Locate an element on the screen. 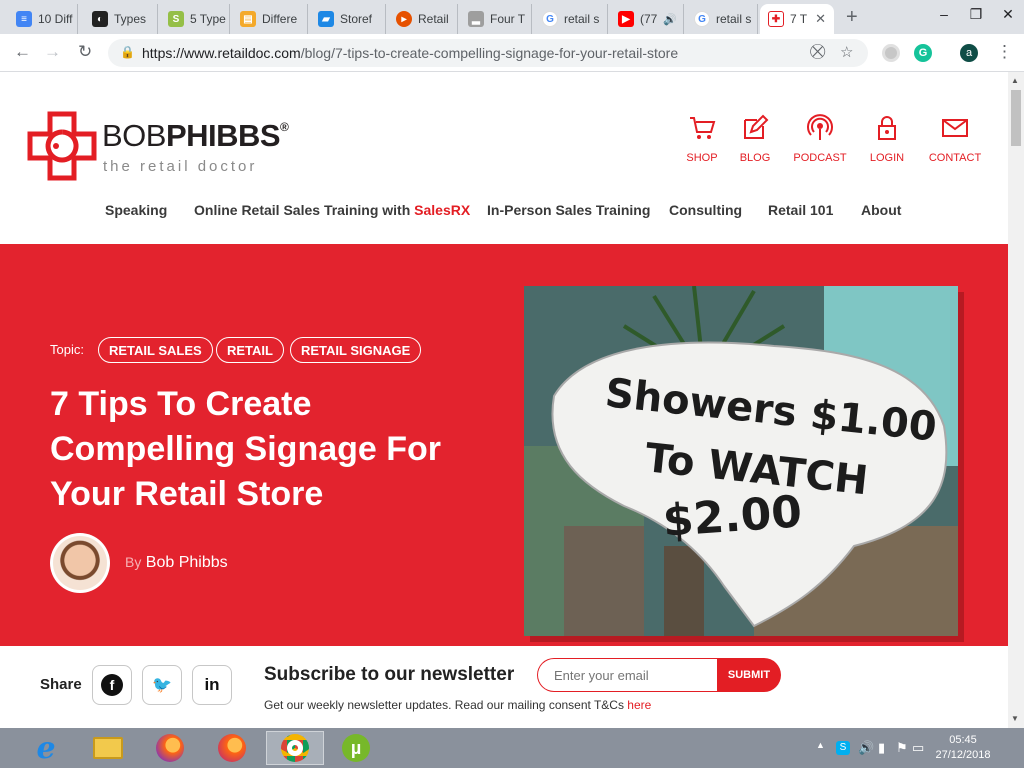 This screenshot has height=768, width=1024. utorrent-taskbar-button: µ is located at coordinates (356, 748).